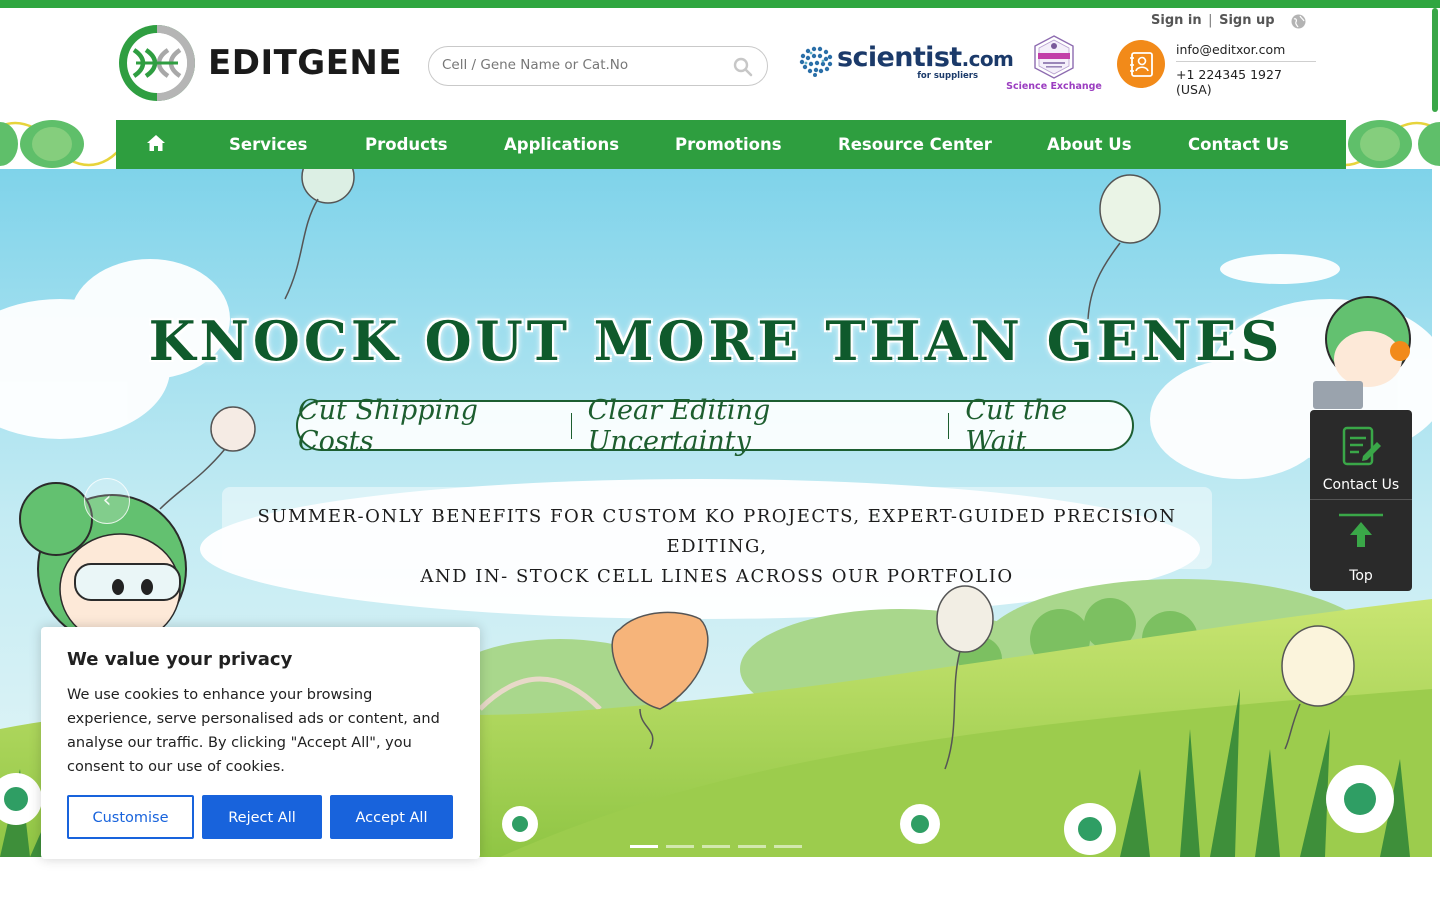 This screenshot has height=900, width=1440. I want to click on brain-dots-icon, so click(816, 61).